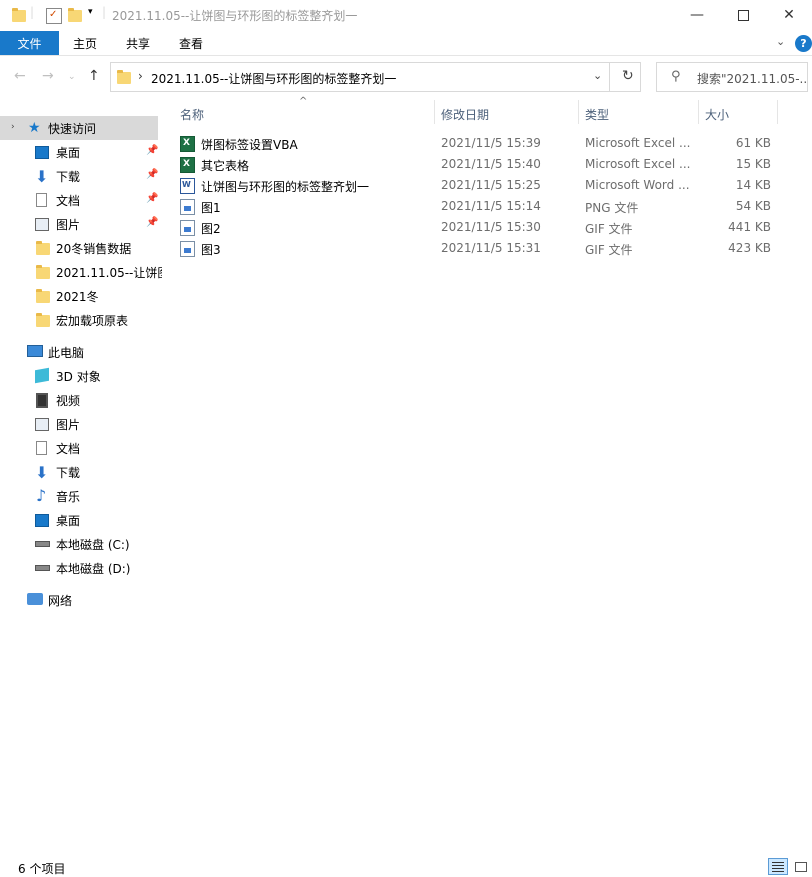 This screenshot has height=877, width=812. What do you see at coordinates (79, 200) in the screenshot?
I see `sidebar-item-documents: 文档 📌` at bounding box center [79, 200].